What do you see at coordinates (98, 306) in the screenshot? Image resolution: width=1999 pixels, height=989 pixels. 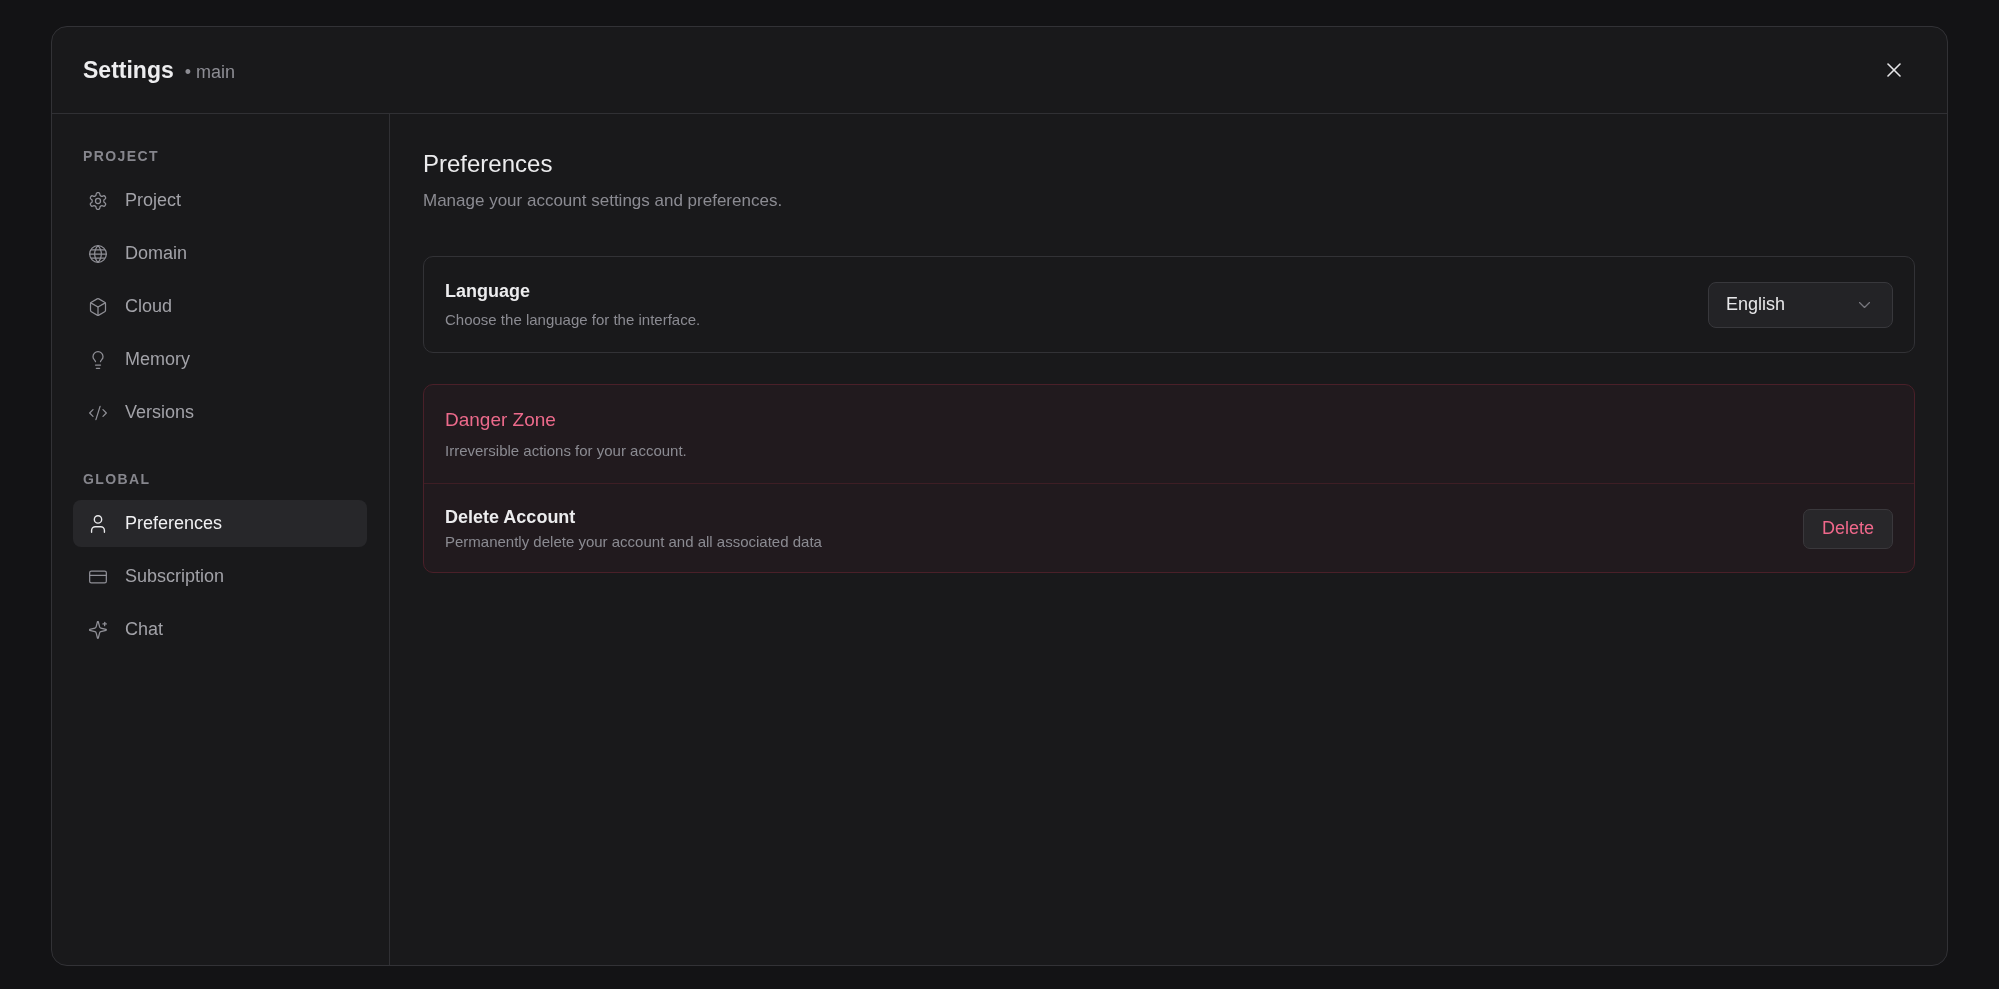 I see `cube-icon` at bounding box center [98, 306].